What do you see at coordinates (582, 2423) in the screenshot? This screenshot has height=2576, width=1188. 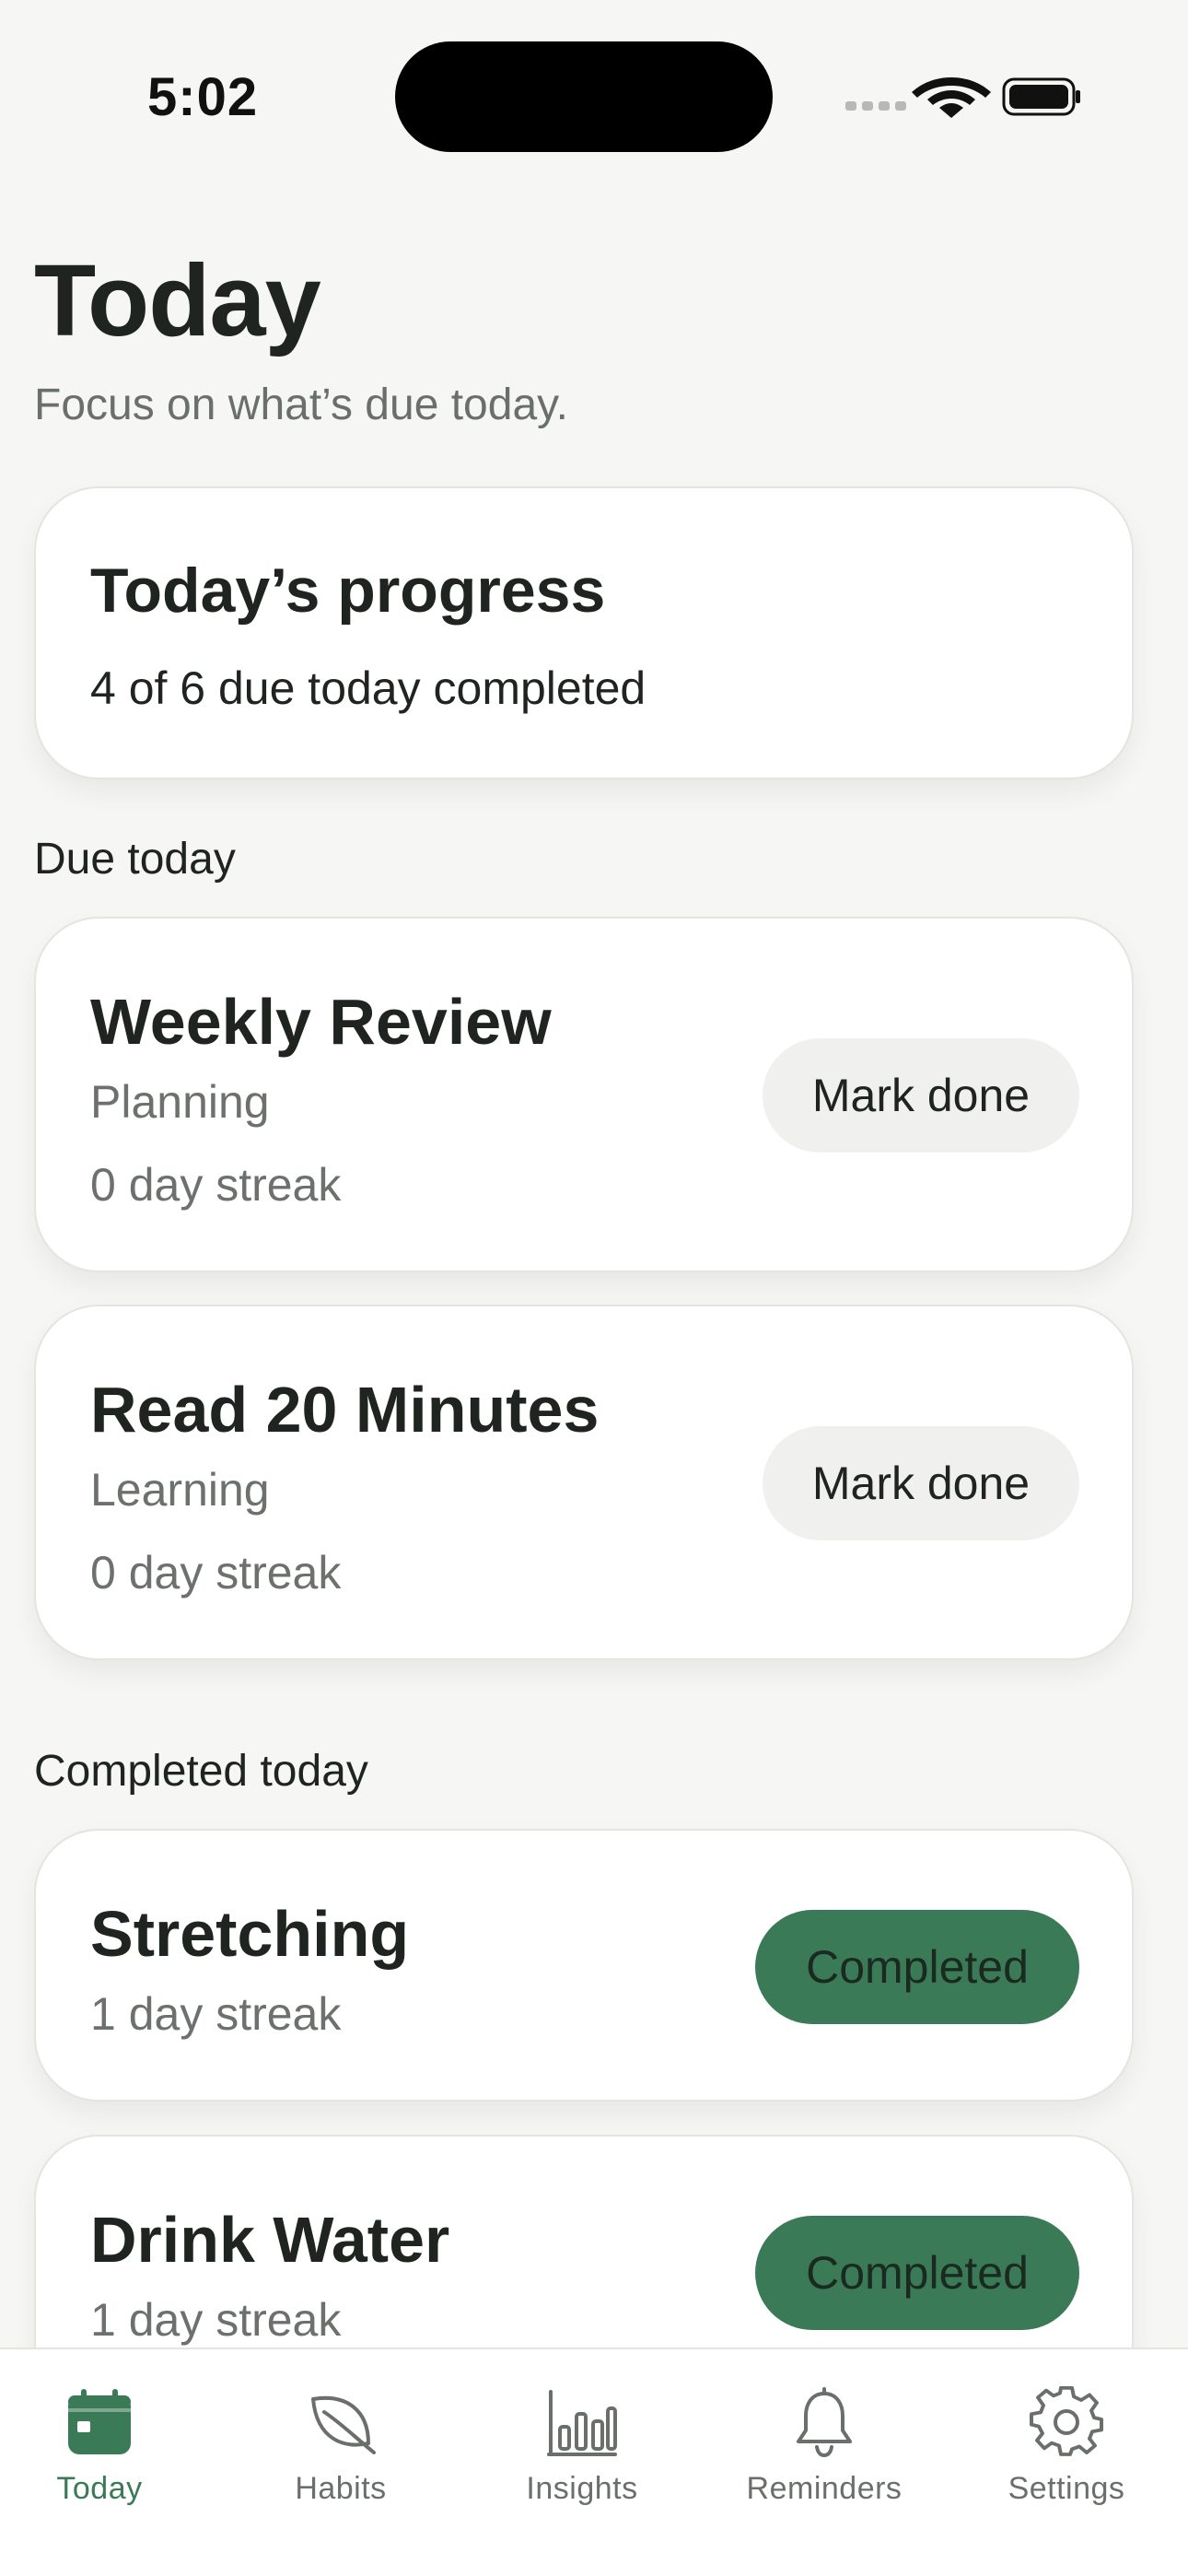 I see `bar-chart-icon` at bounding box center [582, 2423].